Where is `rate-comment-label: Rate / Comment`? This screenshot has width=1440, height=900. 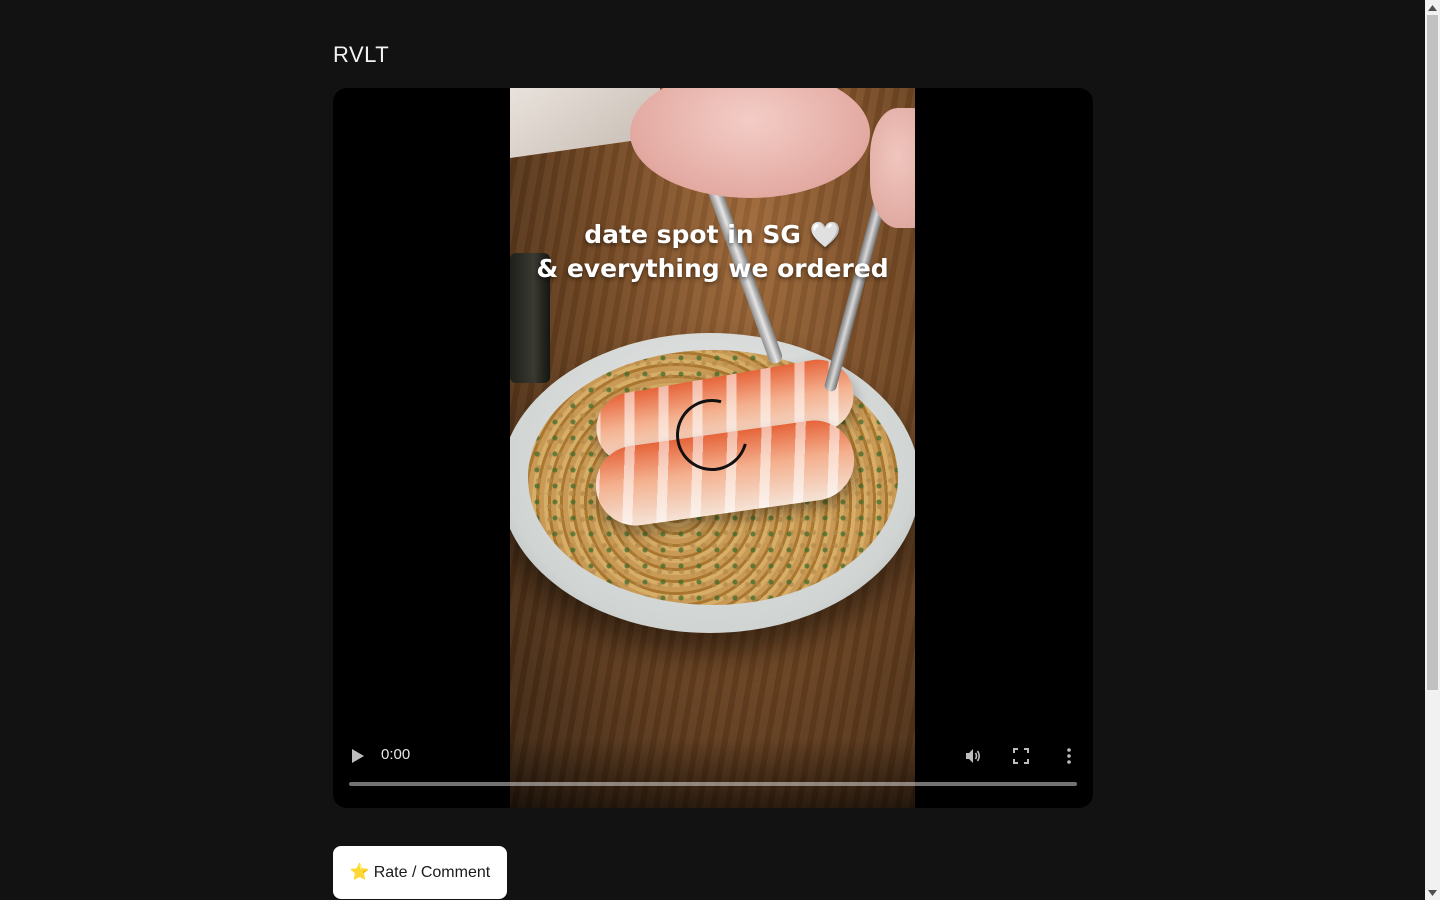 rate-comment-label: Rate / Comment is located at coordinates (432, 872).